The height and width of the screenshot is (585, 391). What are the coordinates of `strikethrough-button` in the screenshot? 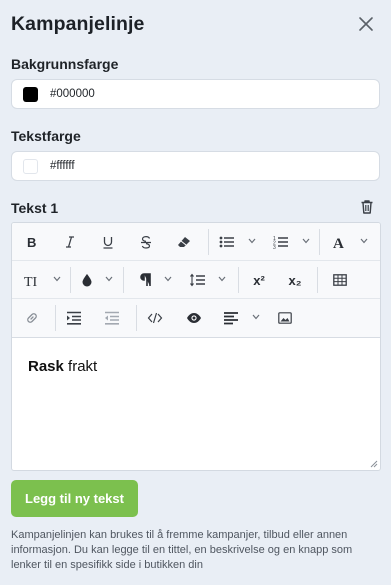 It's located at (146, 242).